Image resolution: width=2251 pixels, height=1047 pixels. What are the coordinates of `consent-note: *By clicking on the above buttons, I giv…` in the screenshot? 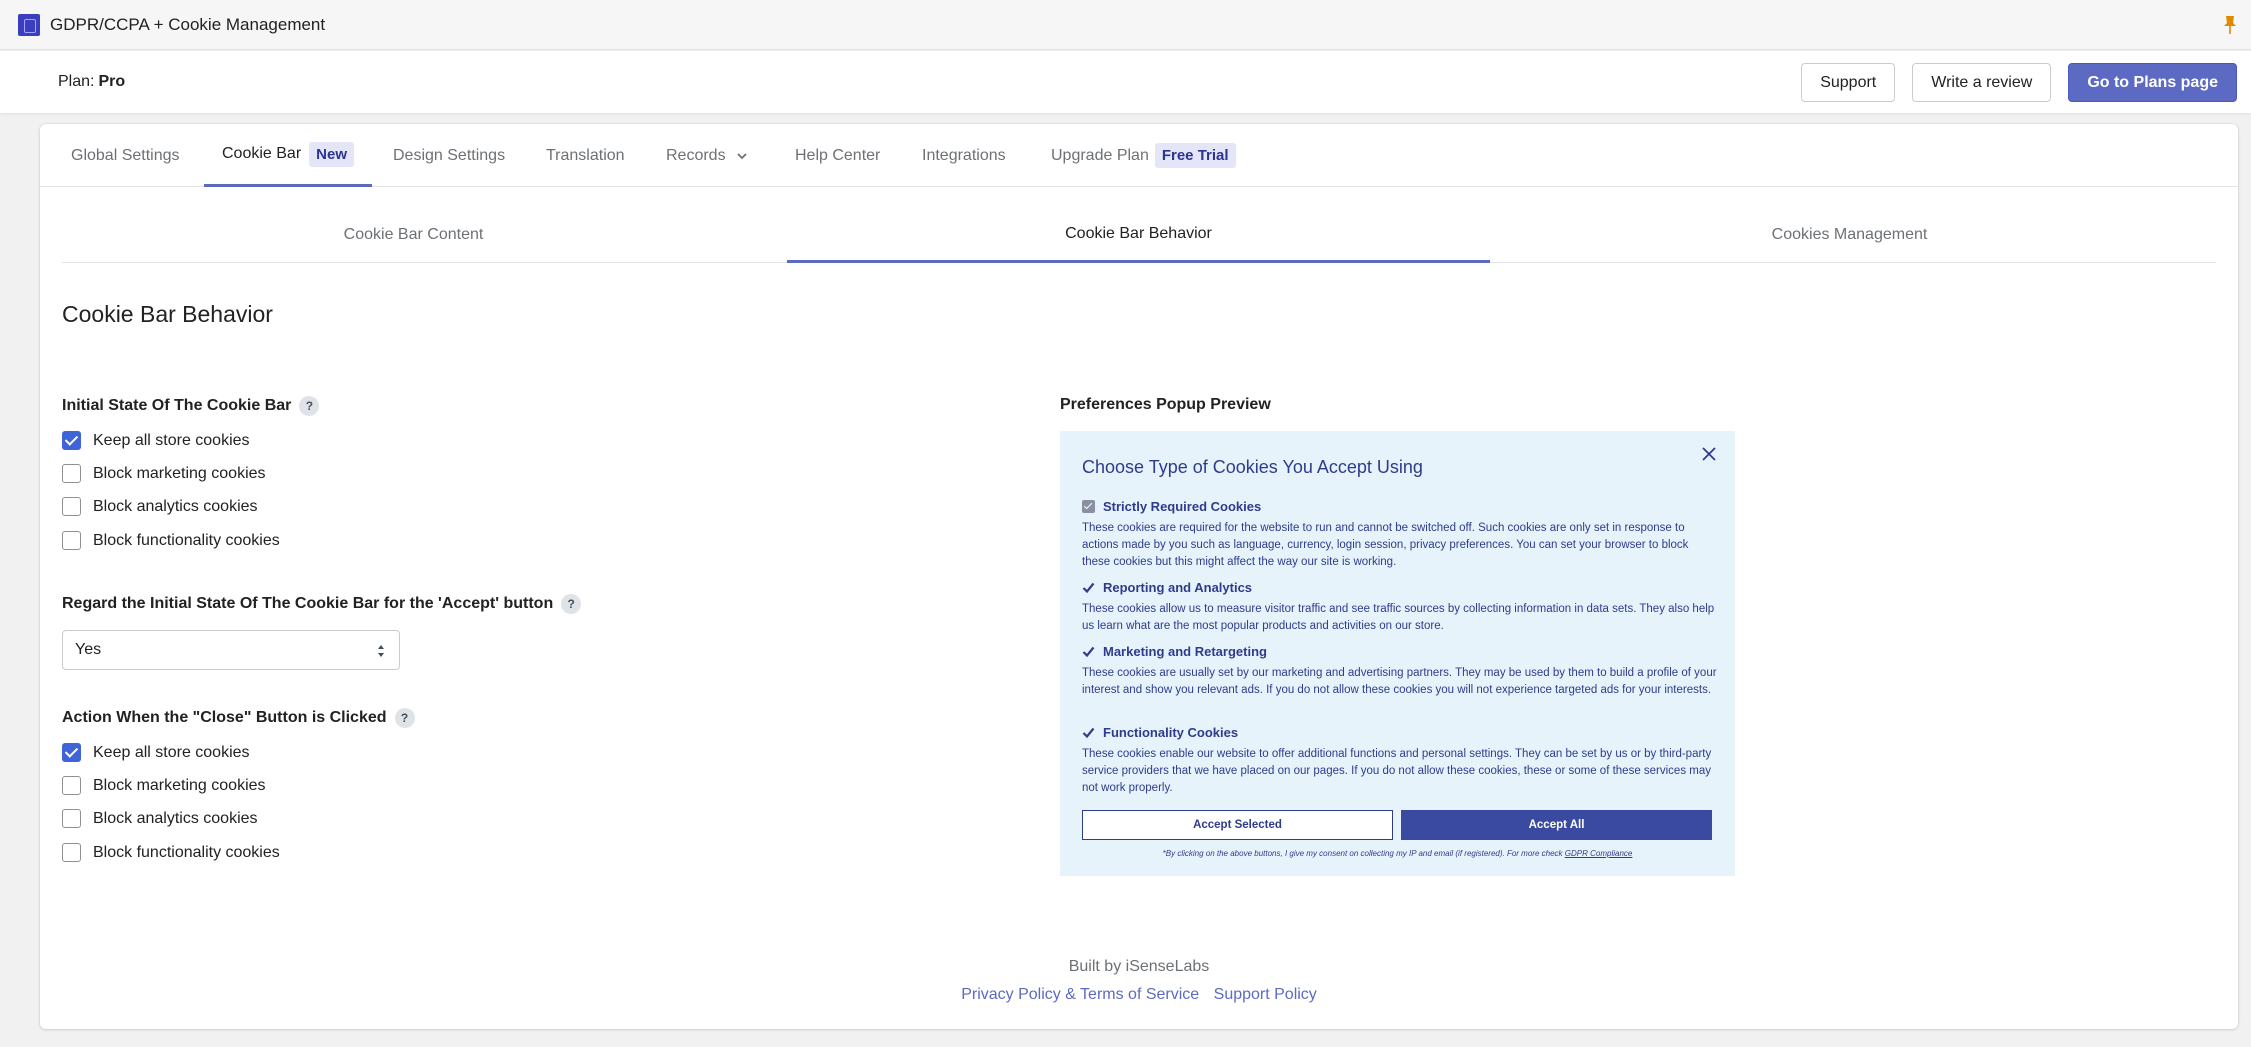 It's located at (1397, 853).